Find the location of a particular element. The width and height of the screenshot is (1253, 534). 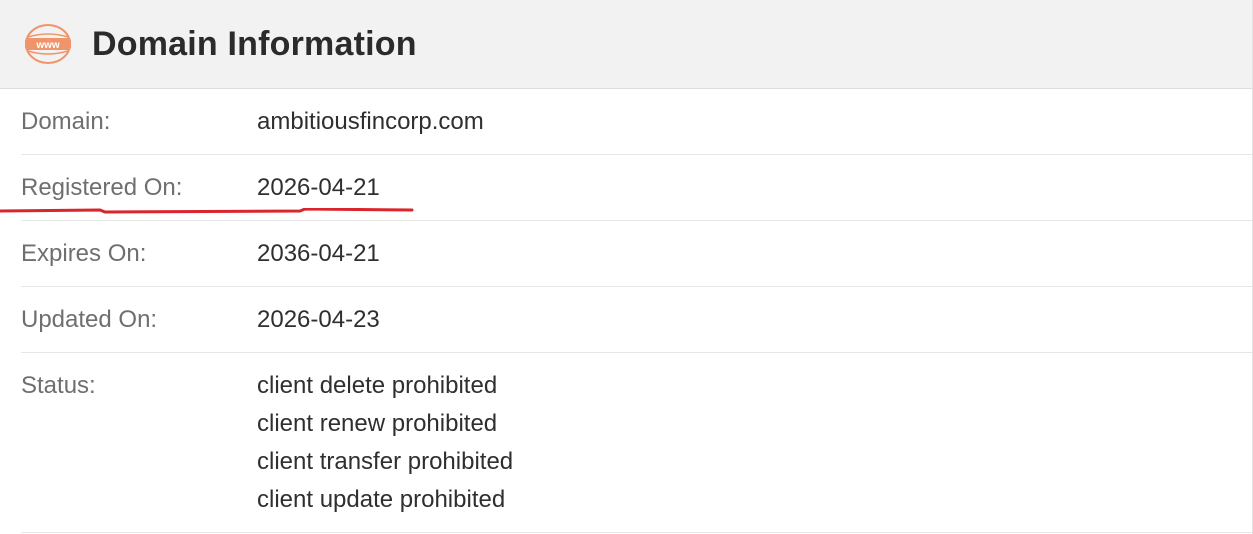

page-title: Domain Information is located at coordinates (254, 43).